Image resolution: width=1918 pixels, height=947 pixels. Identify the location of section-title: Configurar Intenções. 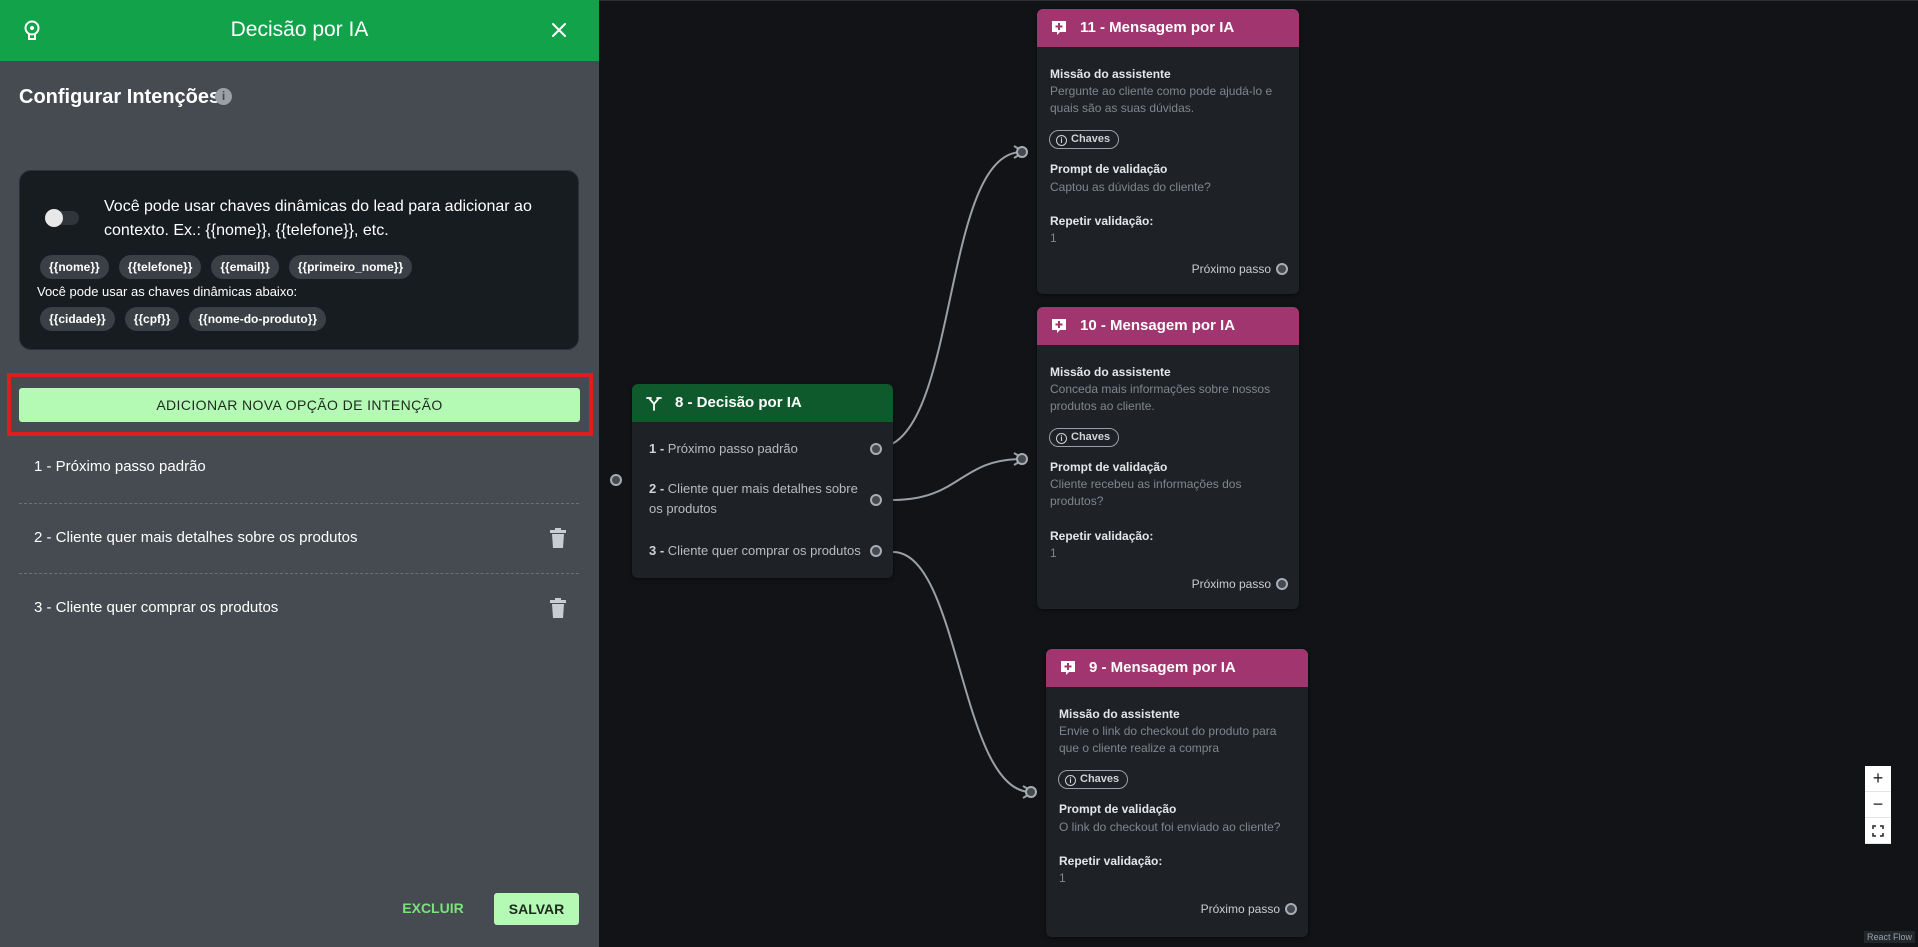
(120, 97).